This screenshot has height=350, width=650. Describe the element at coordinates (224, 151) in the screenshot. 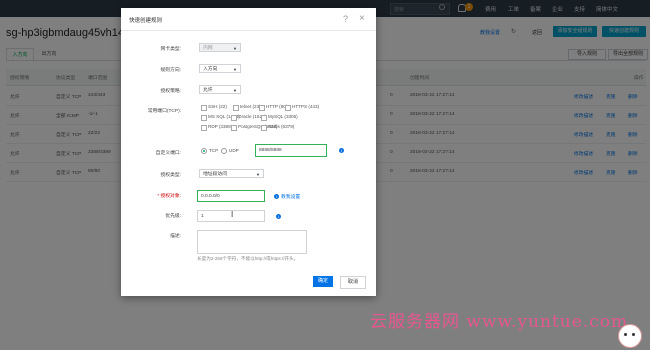

I see `radio-udp` at that location.